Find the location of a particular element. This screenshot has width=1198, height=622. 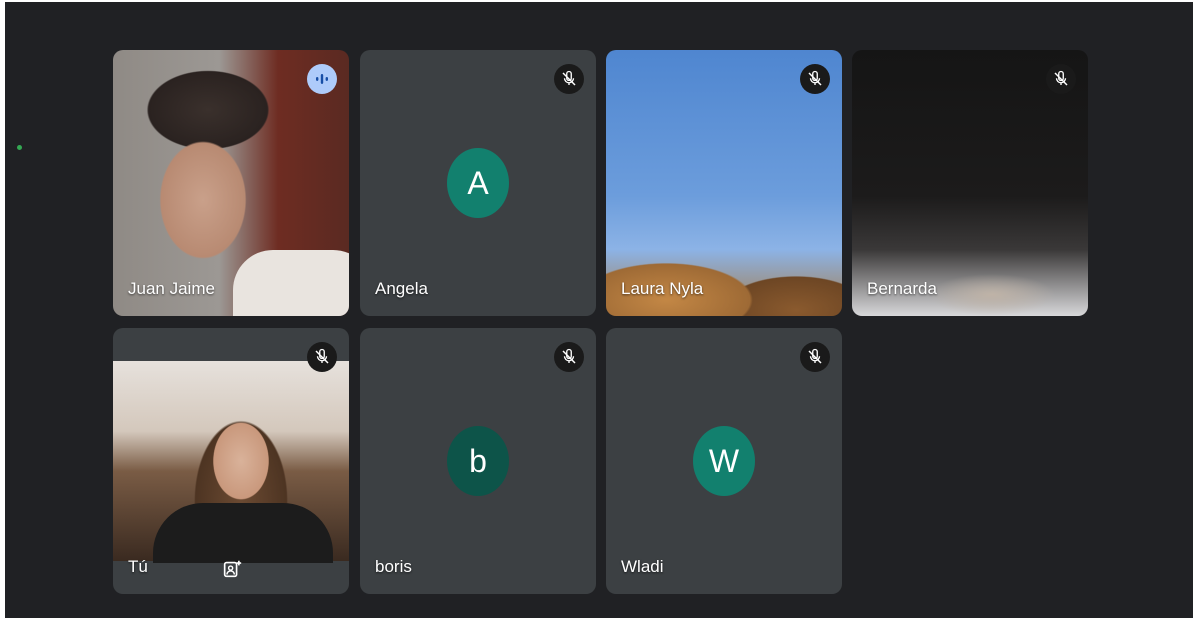

participant-tile-boris: b boris is located at coordinates (478, 461).